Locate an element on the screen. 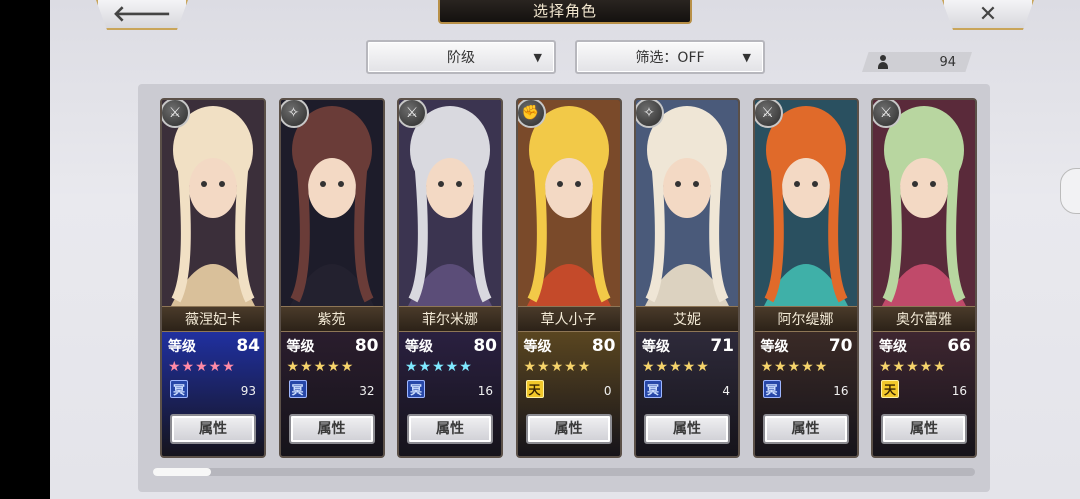 The image size is (1080, 499). character-card: ⚔ 薇涅妃卡 等级 84 ★★★★★ 冥 93 属性 is located at coordinates (213, 278).